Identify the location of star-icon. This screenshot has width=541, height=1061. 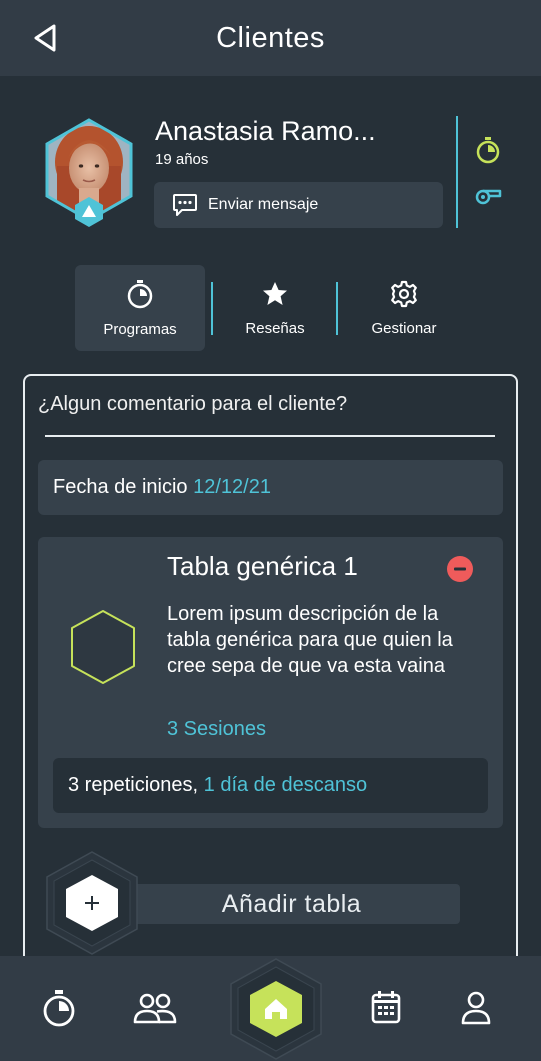
(275, 293).